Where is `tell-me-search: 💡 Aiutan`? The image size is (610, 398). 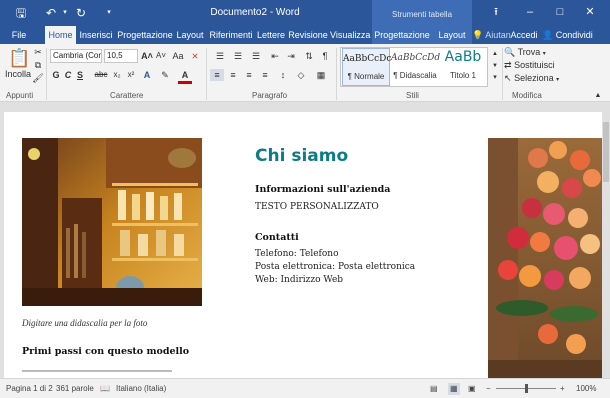
tell-me-search: 💡 Aiutan is located at coordinates (491, 35).